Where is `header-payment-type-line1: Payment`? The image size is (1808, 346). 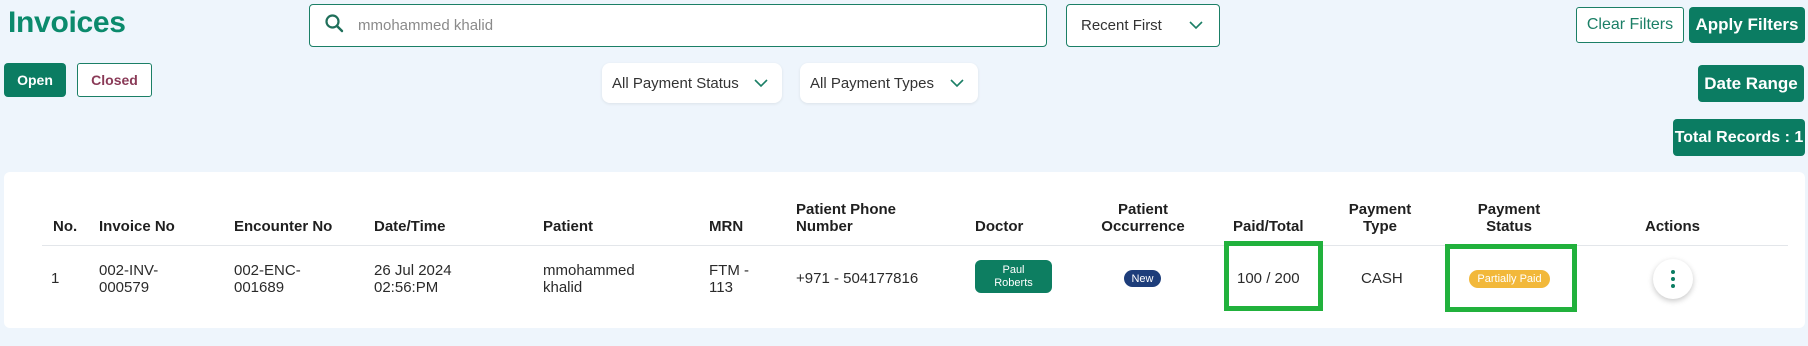
header-payment-type-line1: Payment is located at coordinates (1380, 209).